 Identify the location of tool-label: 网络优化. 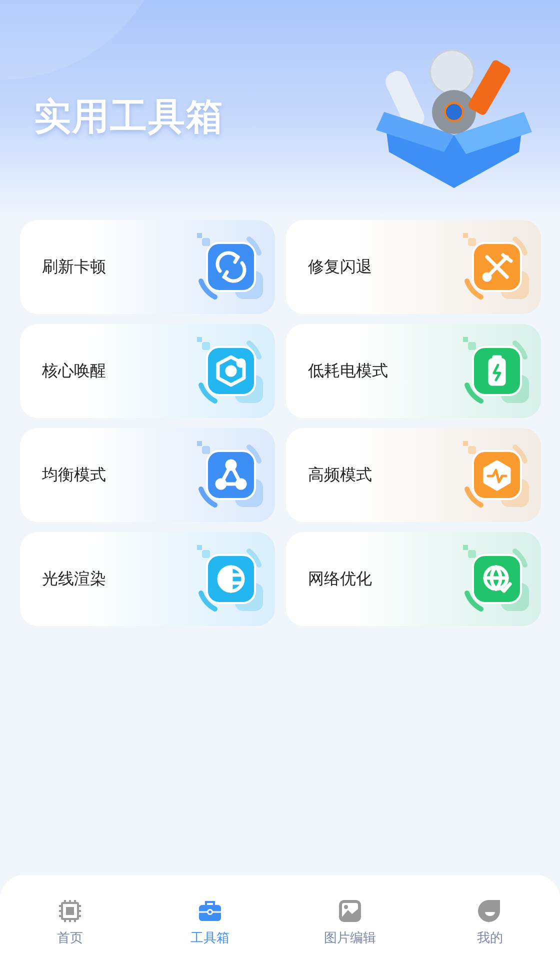
(340, 579).